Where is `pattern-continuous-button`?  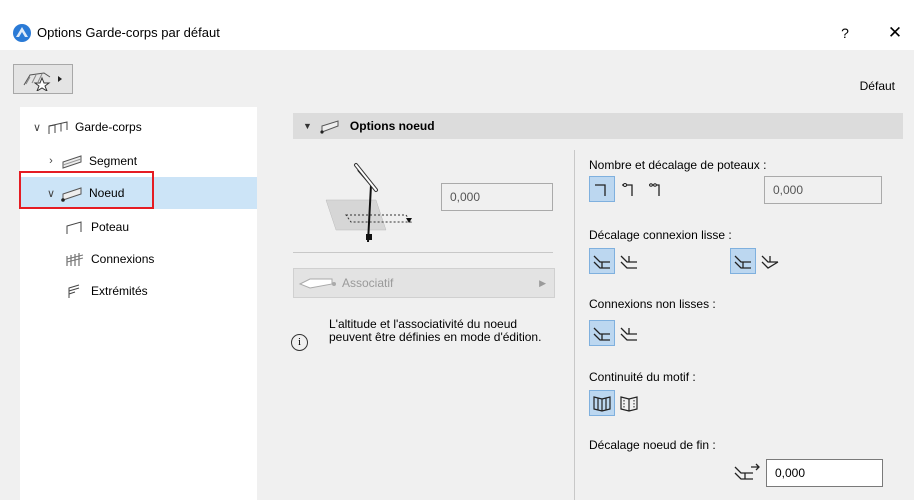
pattern-continuous-button is located at coordinates (602, 403).